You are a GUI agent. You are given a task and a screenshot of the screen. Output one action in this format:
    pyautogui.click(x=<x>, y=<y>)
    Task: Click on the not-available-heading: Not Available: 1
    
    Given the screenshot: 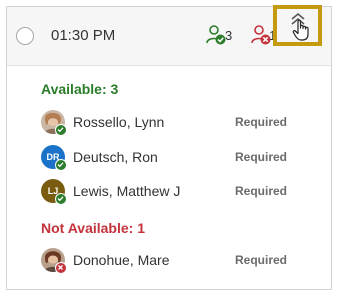 What is the action you would take?
    pyautogui.click(x=93, y=228)
    